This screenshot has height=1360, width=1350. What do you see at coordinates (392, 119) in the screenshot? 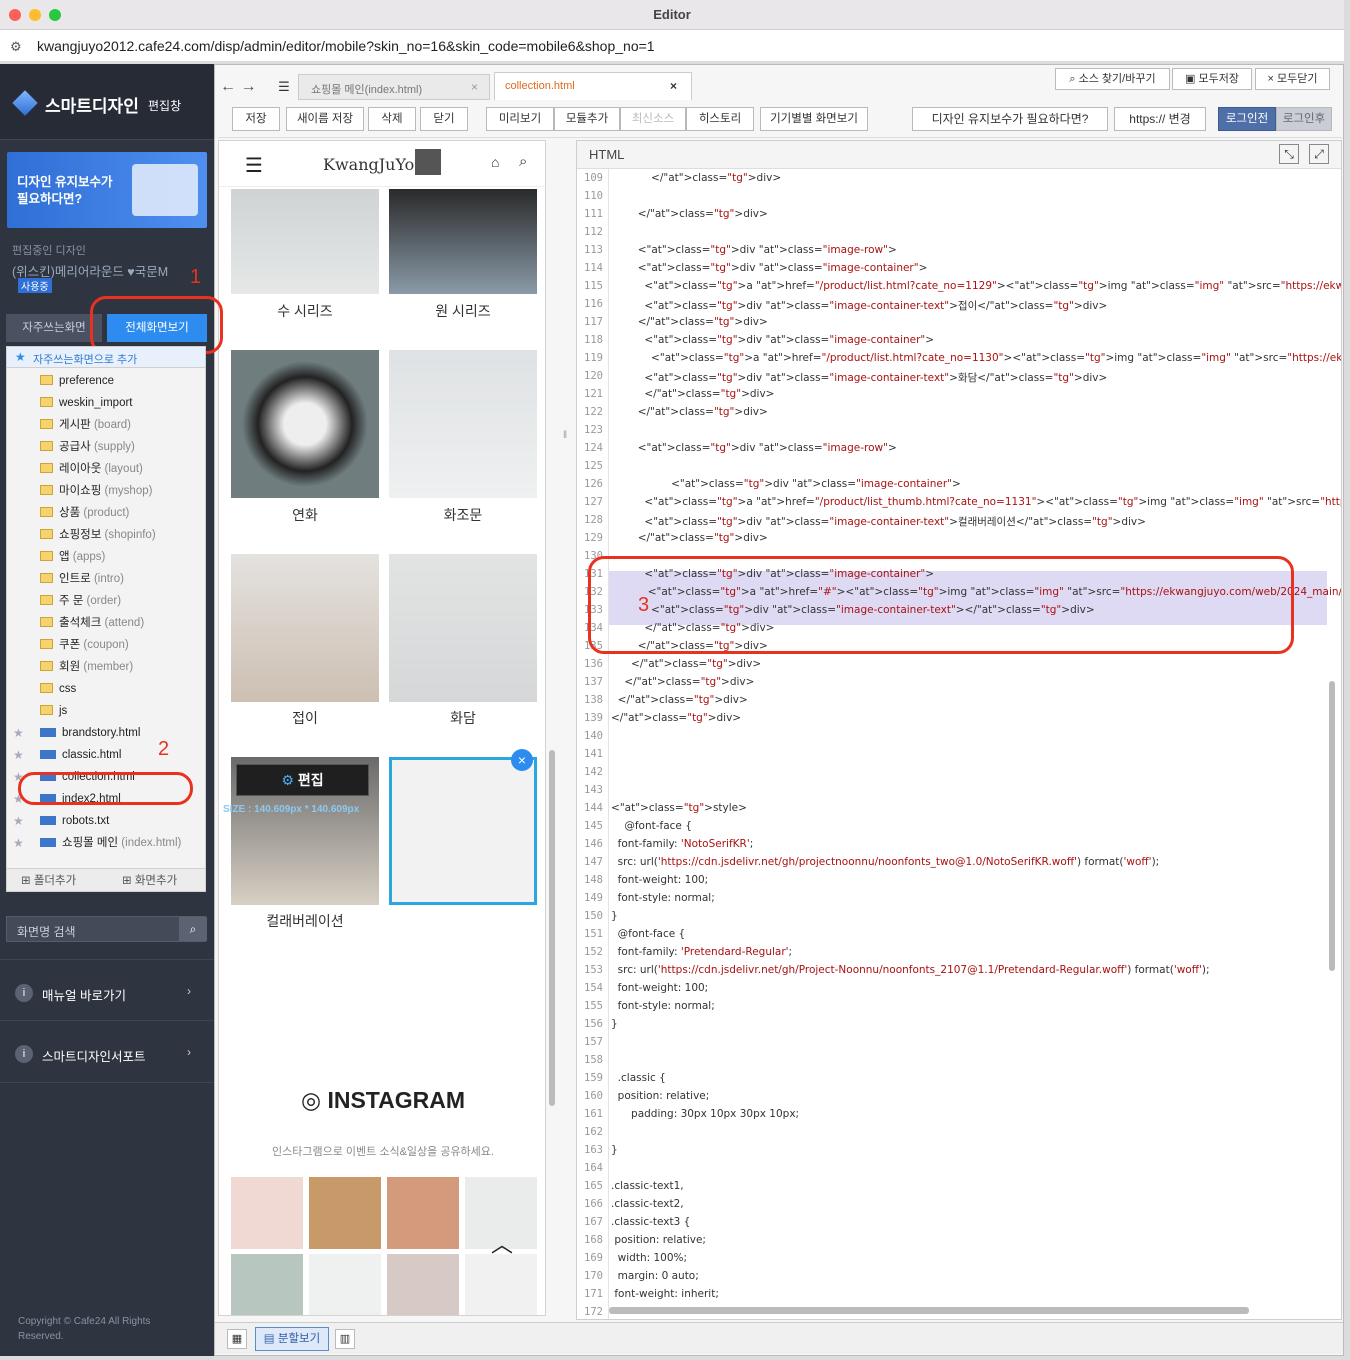
I see `delete-button: 삭제` at bounding box center [392, 119].